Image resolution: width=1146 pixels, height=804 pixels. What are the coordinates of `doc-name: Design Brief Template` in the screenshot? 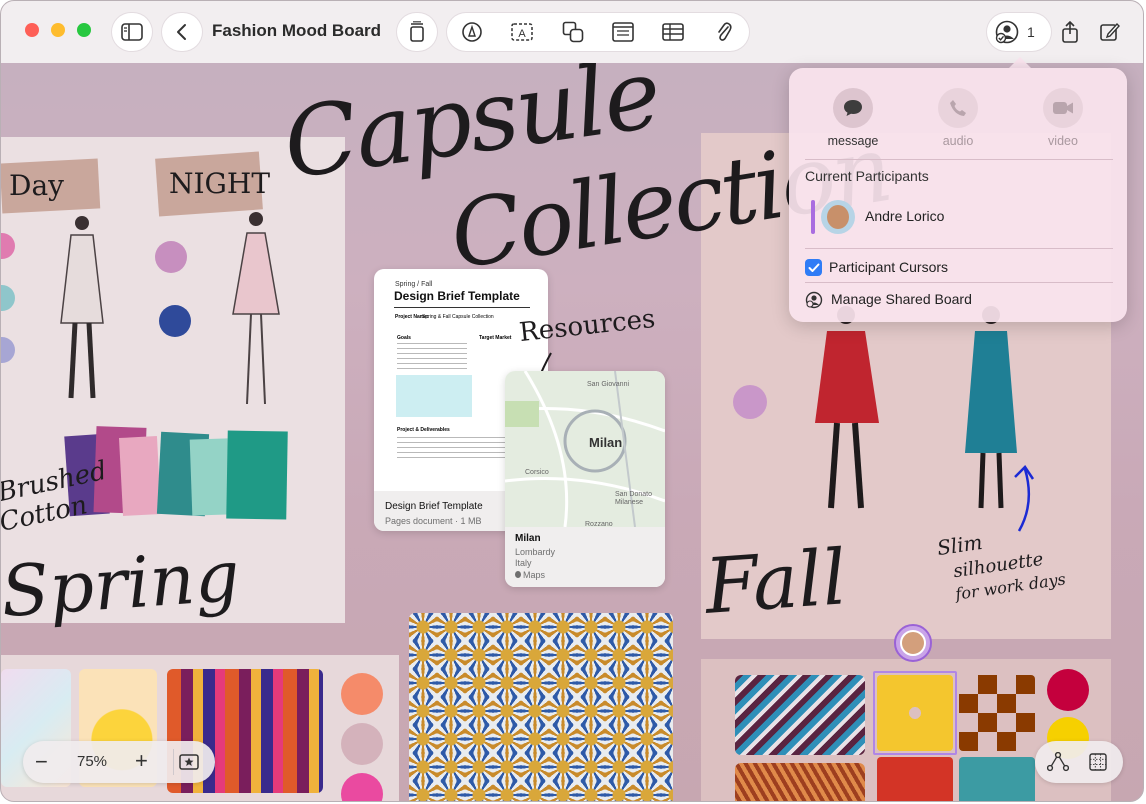 It's located at (434, 506).